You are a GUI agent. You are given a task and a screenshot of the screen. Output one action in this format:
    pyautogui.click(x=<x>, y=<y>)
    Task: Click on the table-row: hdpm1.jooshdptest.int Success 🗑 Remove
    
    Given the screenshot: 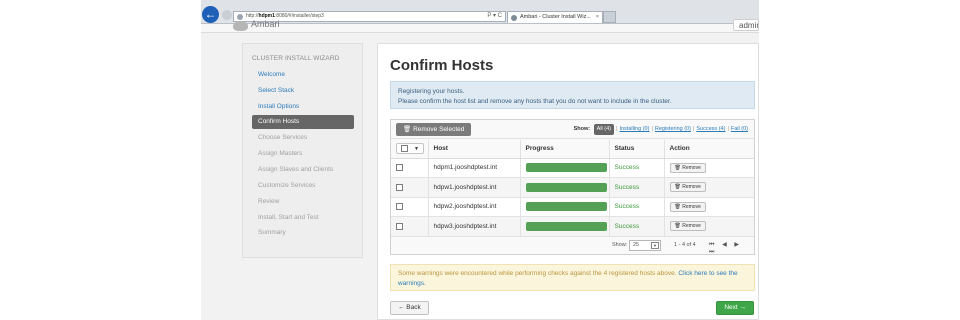 What is the action you would take?
    pyautogui.click(x=572, y=168)
    